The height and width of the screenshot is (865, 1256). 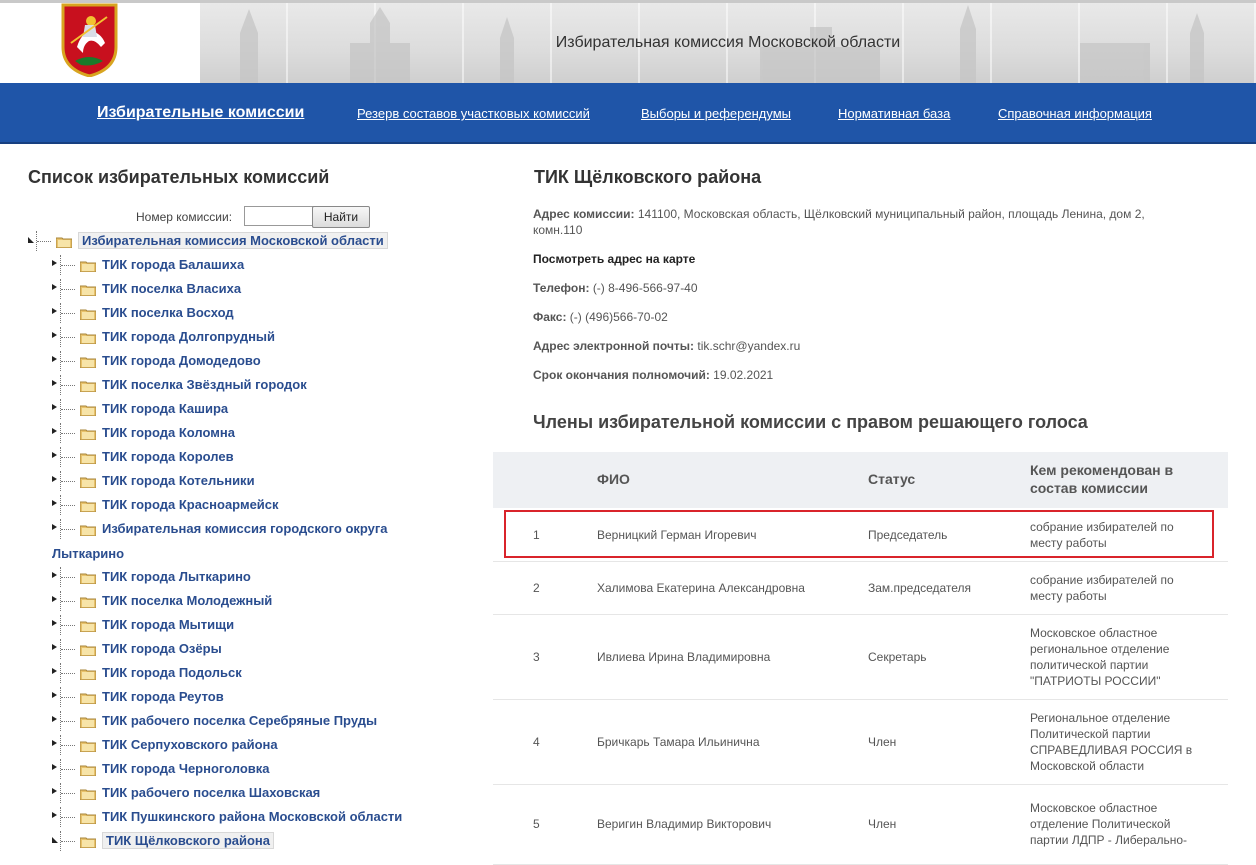 I want to click on nav-reference-info: Справочная информация, so click(x=1075, y=113).